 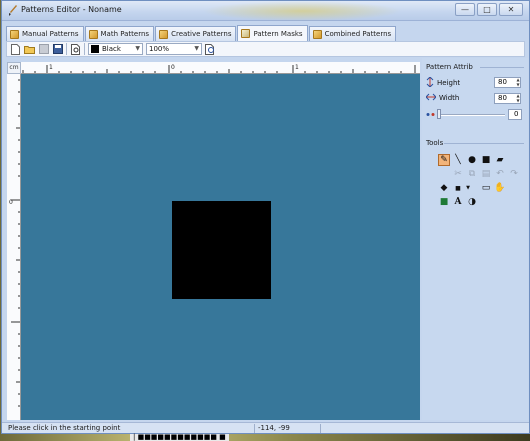 I want to click on vertical-ruler-ticks: 0, so click(x=14, y=243).